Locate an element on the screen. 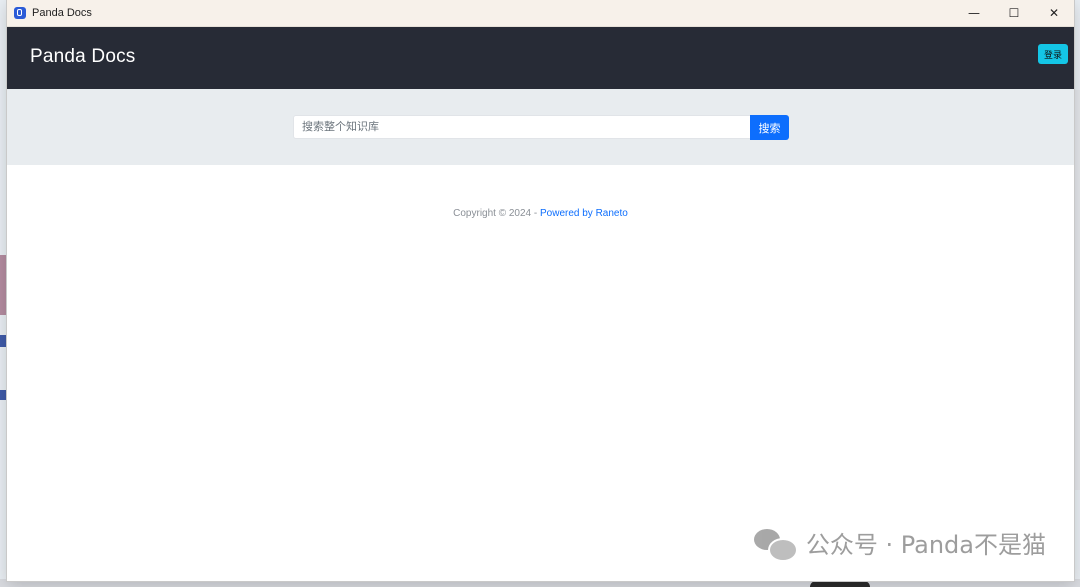 Image resolution: width=1080 pixels, height=587 pixels. search-section: 搜索整个知识库 搜索 is located at coordinates (540, 127).